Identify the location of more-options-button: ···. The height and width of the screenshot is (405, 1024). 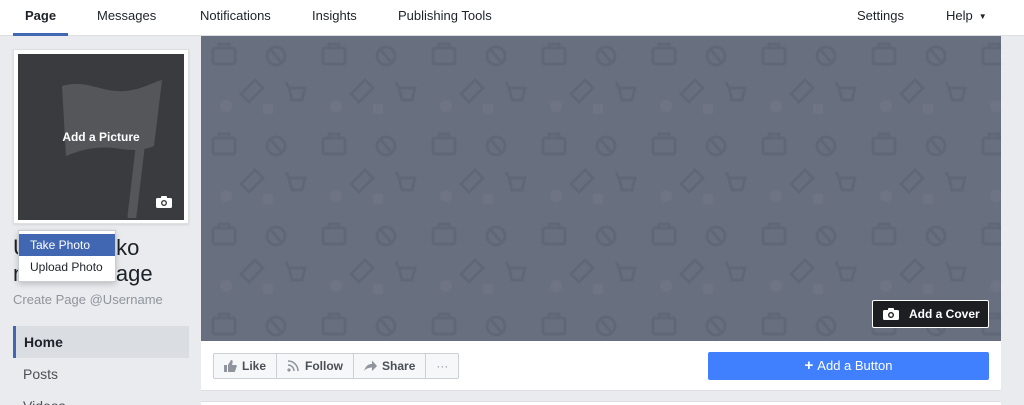
(442, 366).